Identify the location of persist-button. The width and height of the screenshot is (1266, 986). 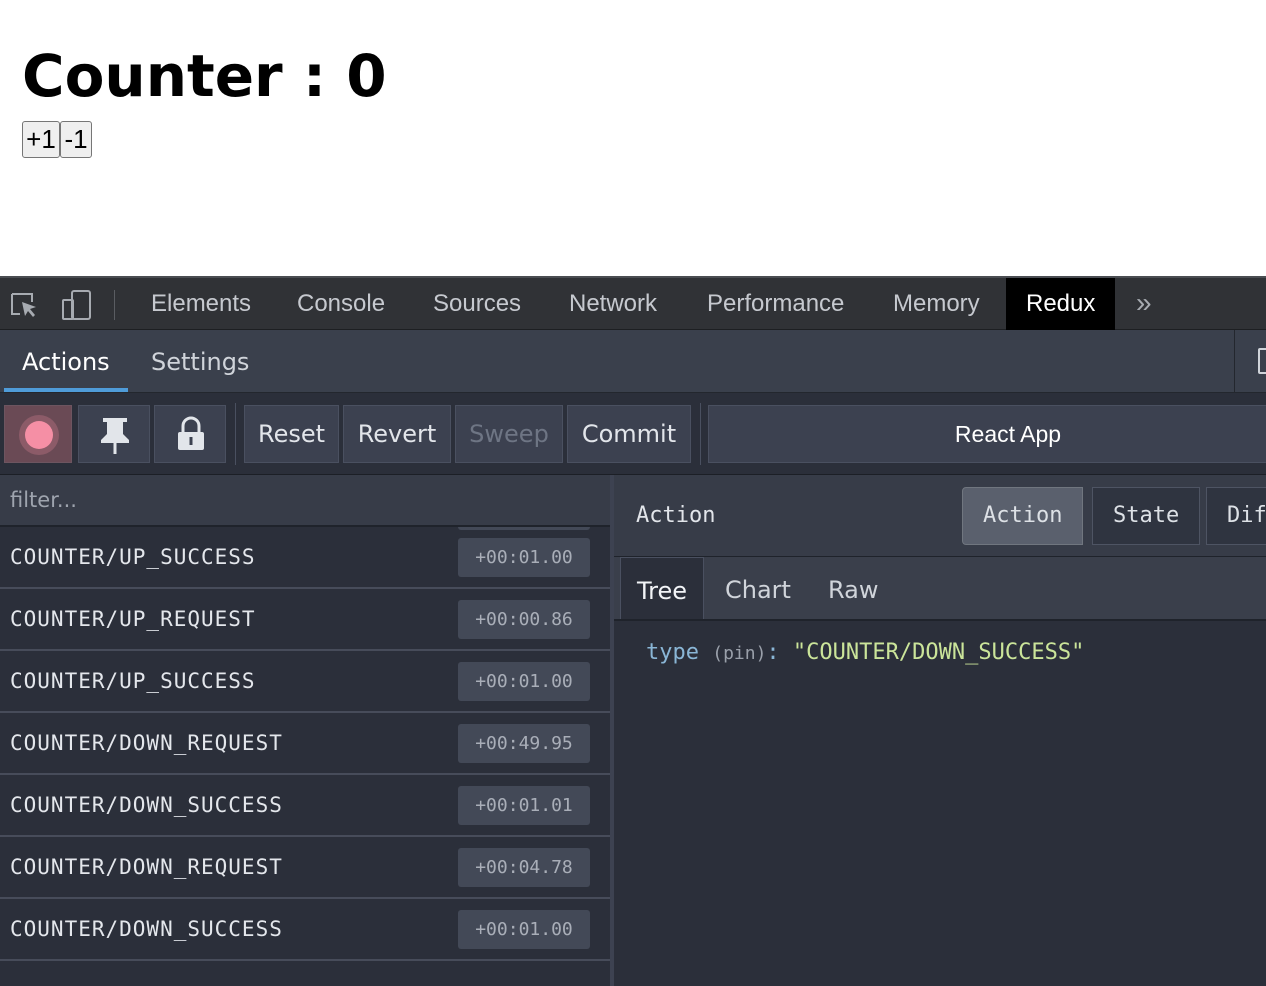
(114, 434).